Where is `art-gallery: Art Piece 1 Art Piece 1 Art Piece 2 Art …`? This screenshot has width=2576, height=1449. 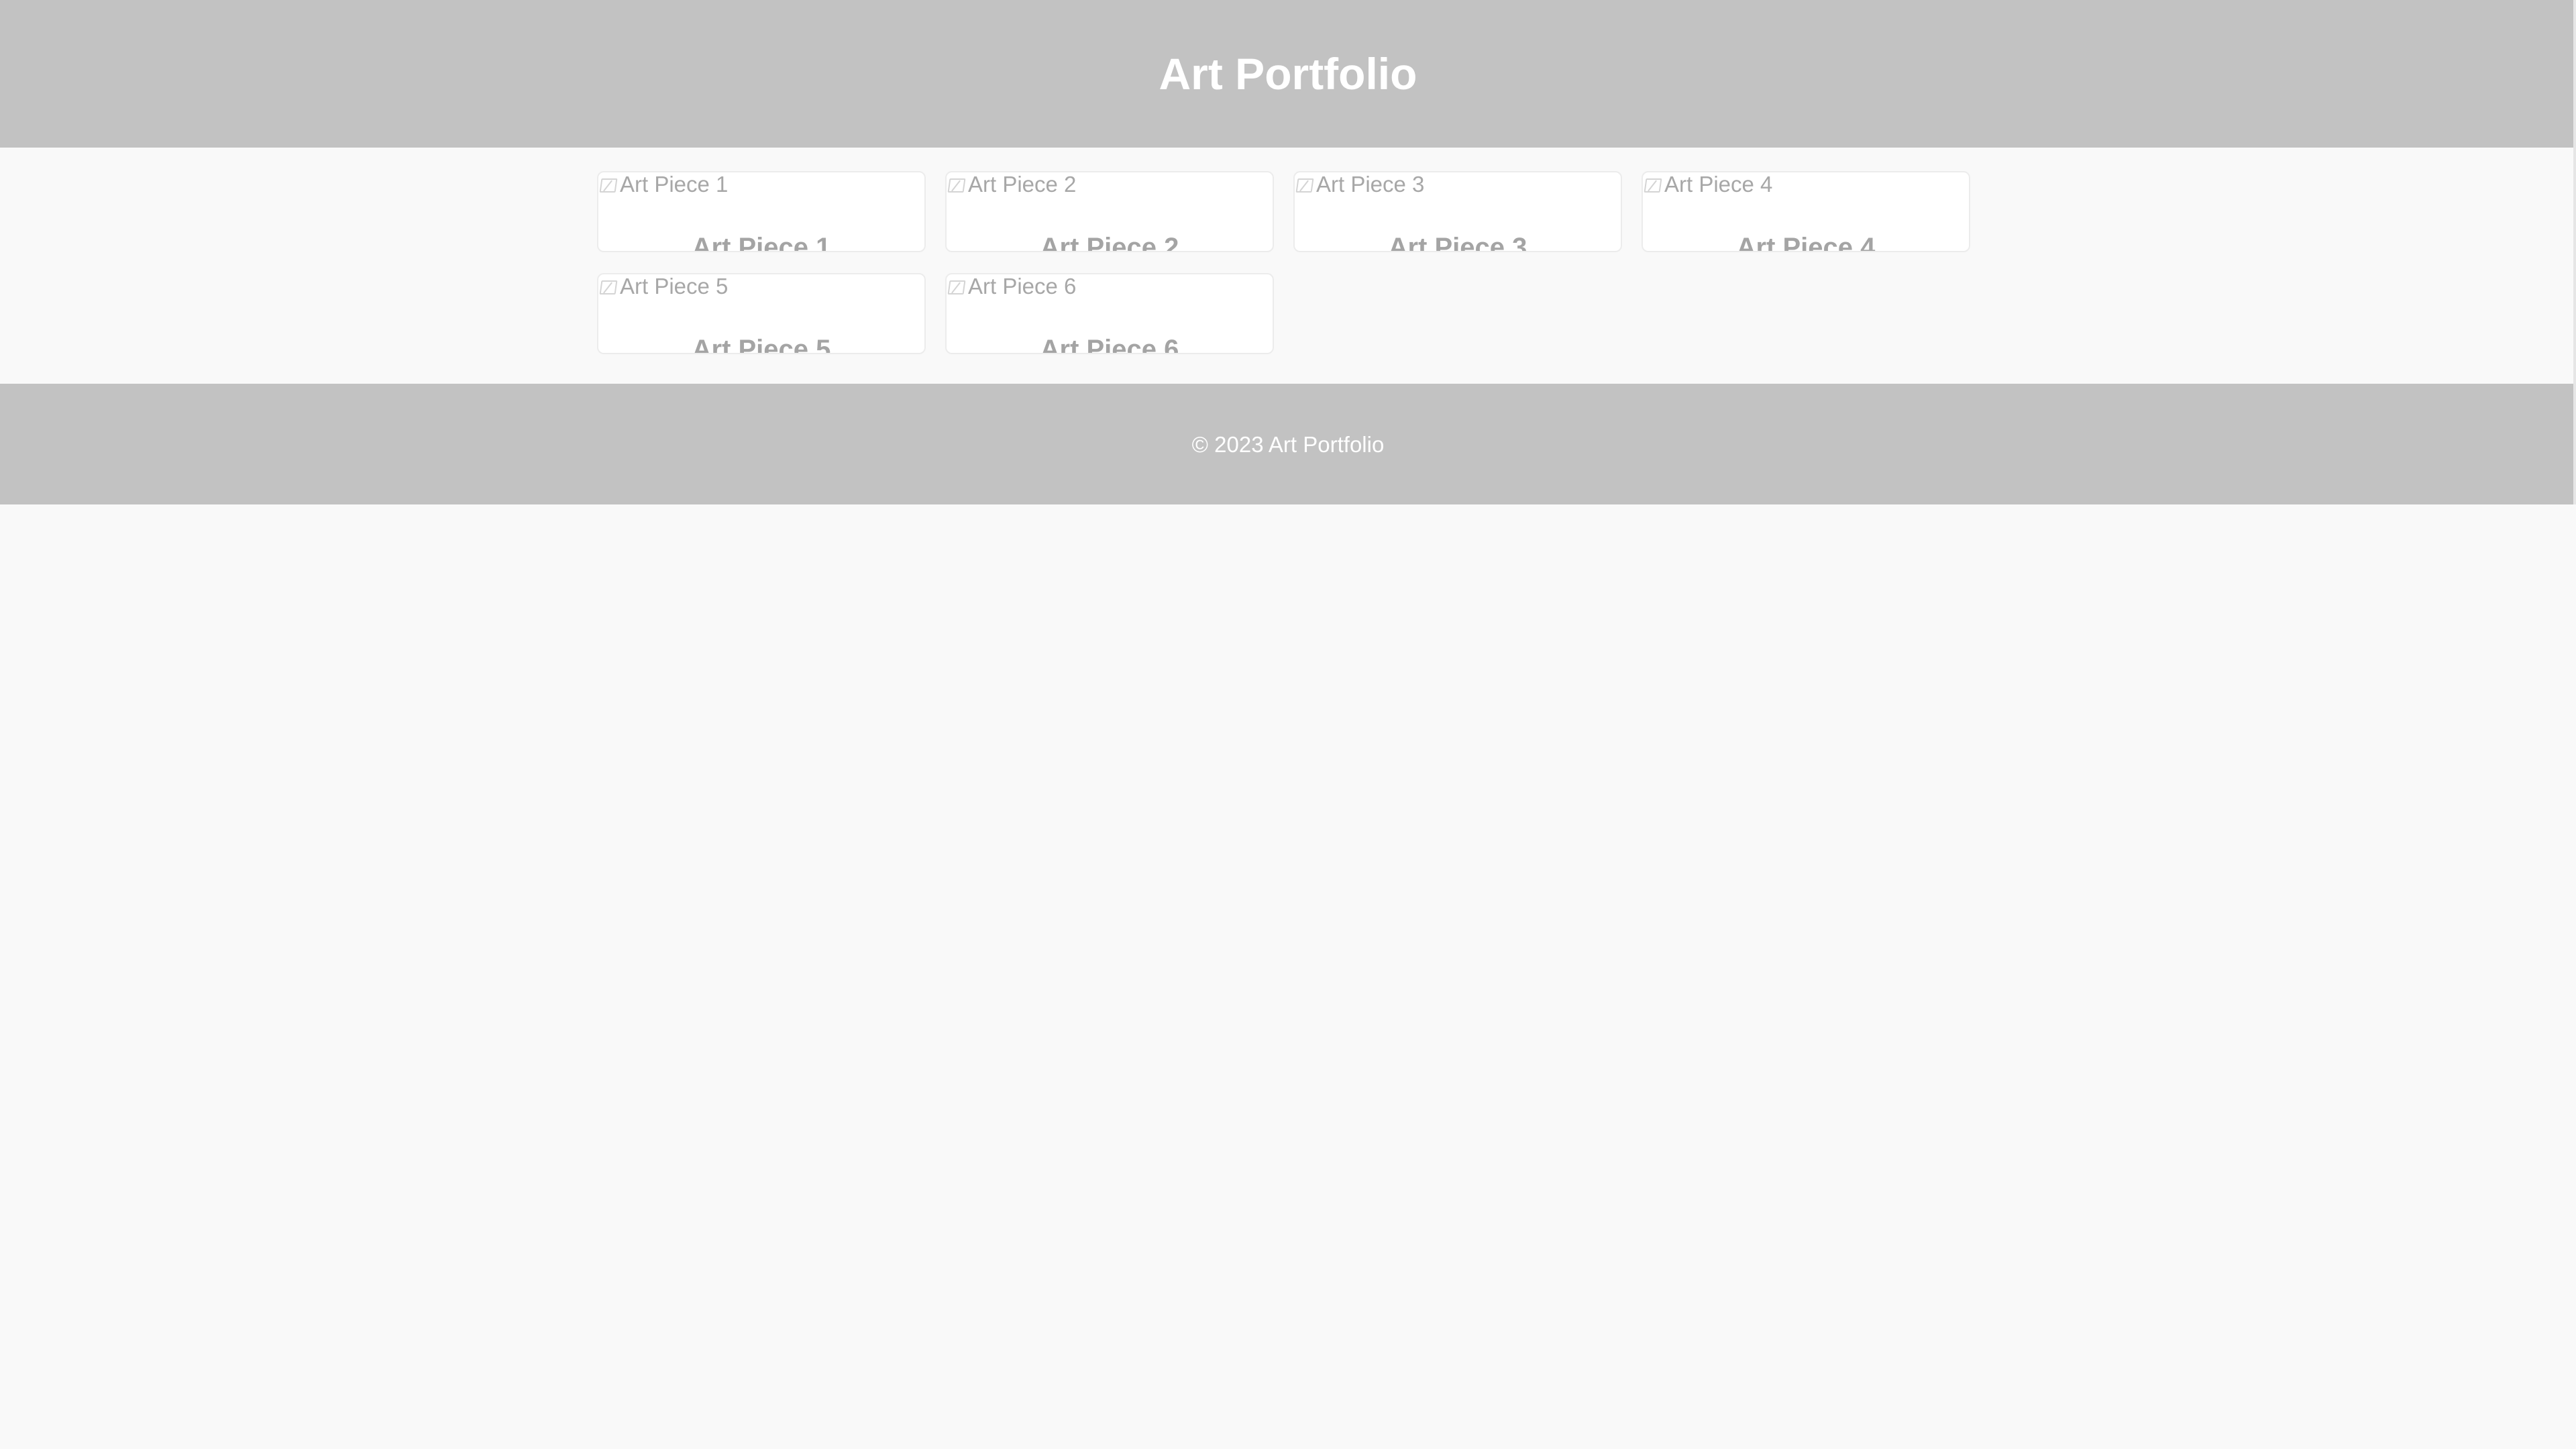 art-gallery: Art Piece 1 Art Piece 1 Art Piece 2 Art … is located at coordinates (1284, 262).